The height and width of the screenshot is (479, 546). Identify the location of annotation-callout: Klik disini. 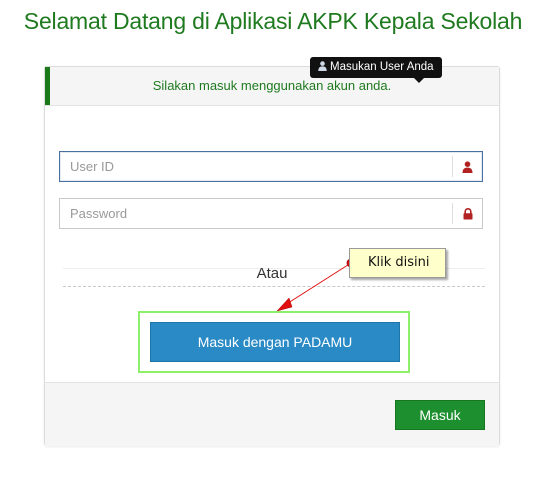
(397, 263).